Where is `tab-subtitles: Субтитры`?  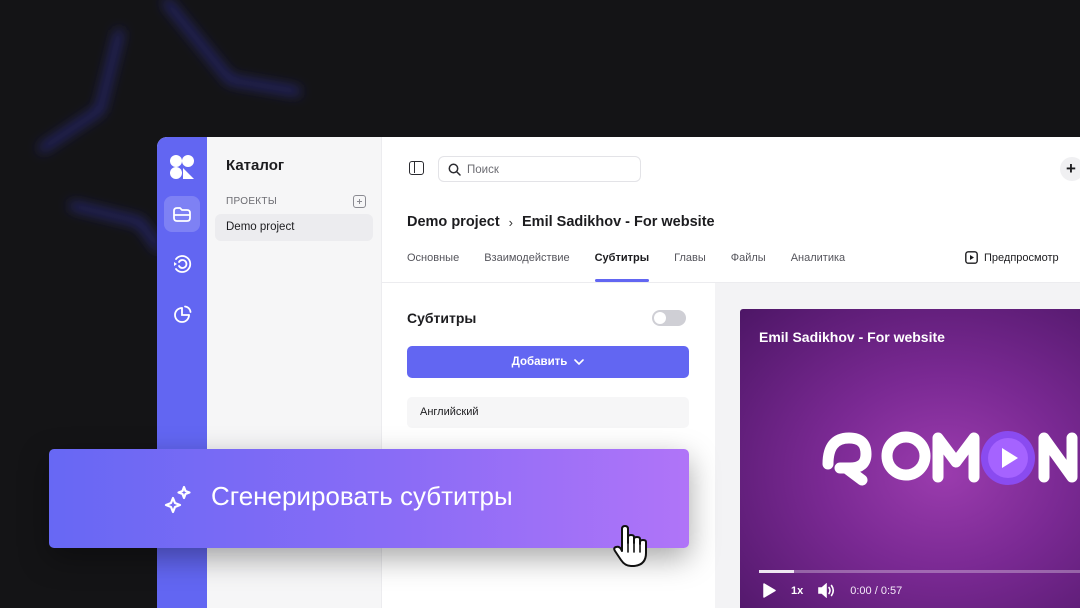
tab-subtitles: Субтитры is located at coordinates (621, 267).